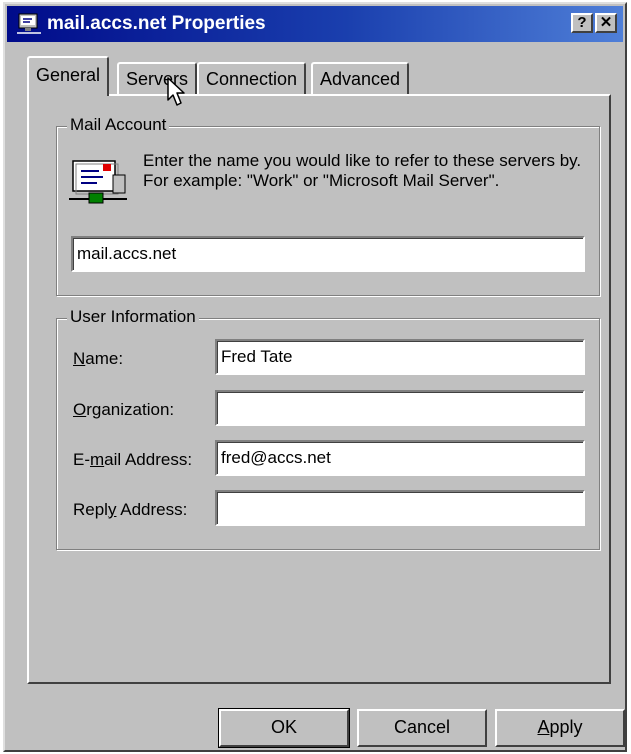 This screenshot has height=754, width=631. I want to click on mail-account-icon, so click(29, 23).